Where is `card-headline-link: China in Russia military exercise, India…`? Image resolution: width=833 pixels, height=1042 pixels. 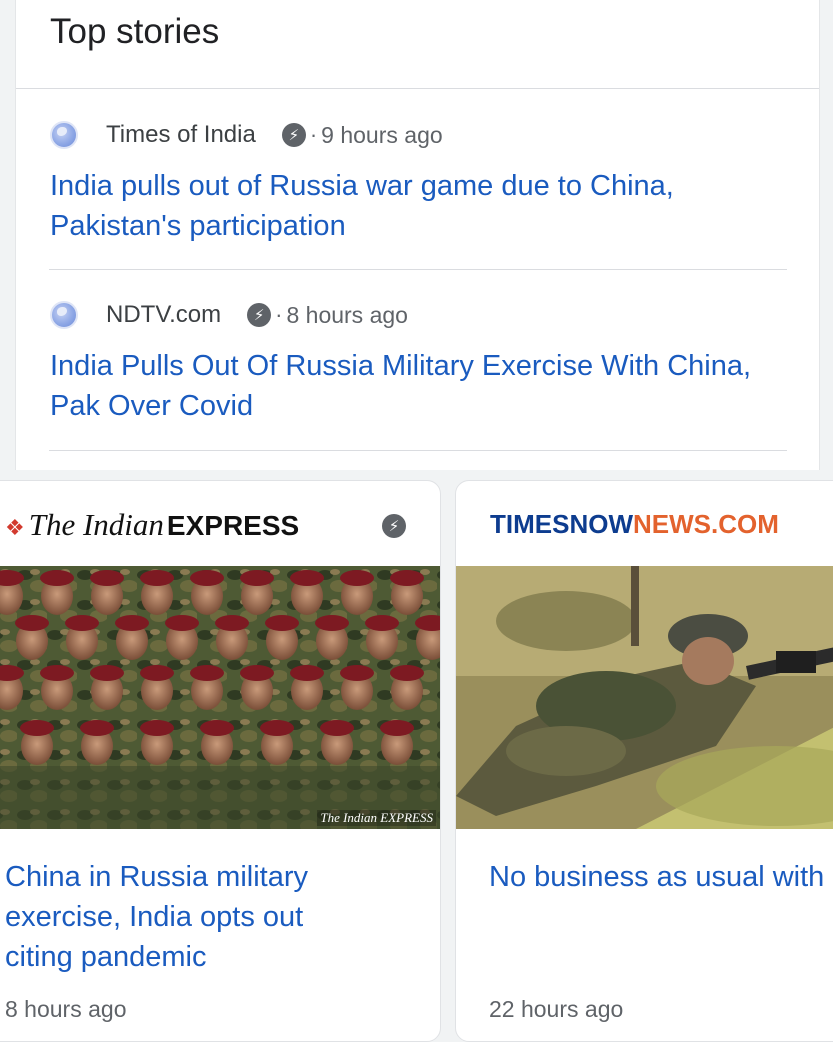 card-headline-link: China in Russia military exercise, India… is located at coordinates (215, 917).